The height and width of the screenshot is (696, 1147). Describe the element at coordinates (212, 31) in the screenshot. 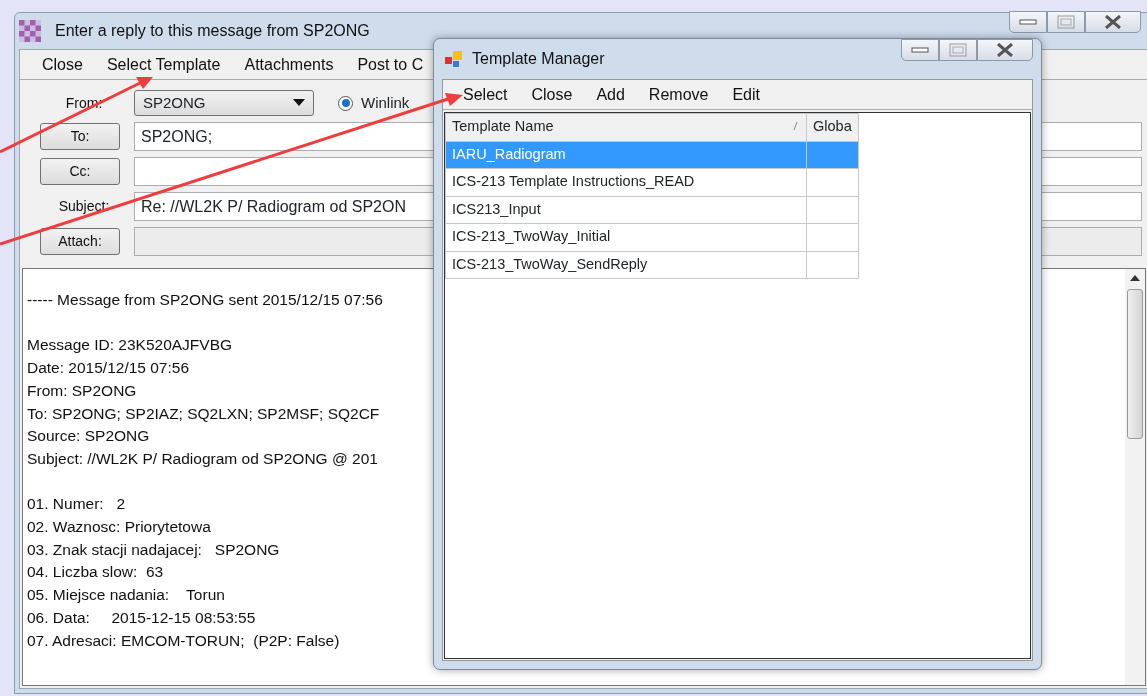

I see `window-title: Enter a reply to this message from SP2ONG` at that location.